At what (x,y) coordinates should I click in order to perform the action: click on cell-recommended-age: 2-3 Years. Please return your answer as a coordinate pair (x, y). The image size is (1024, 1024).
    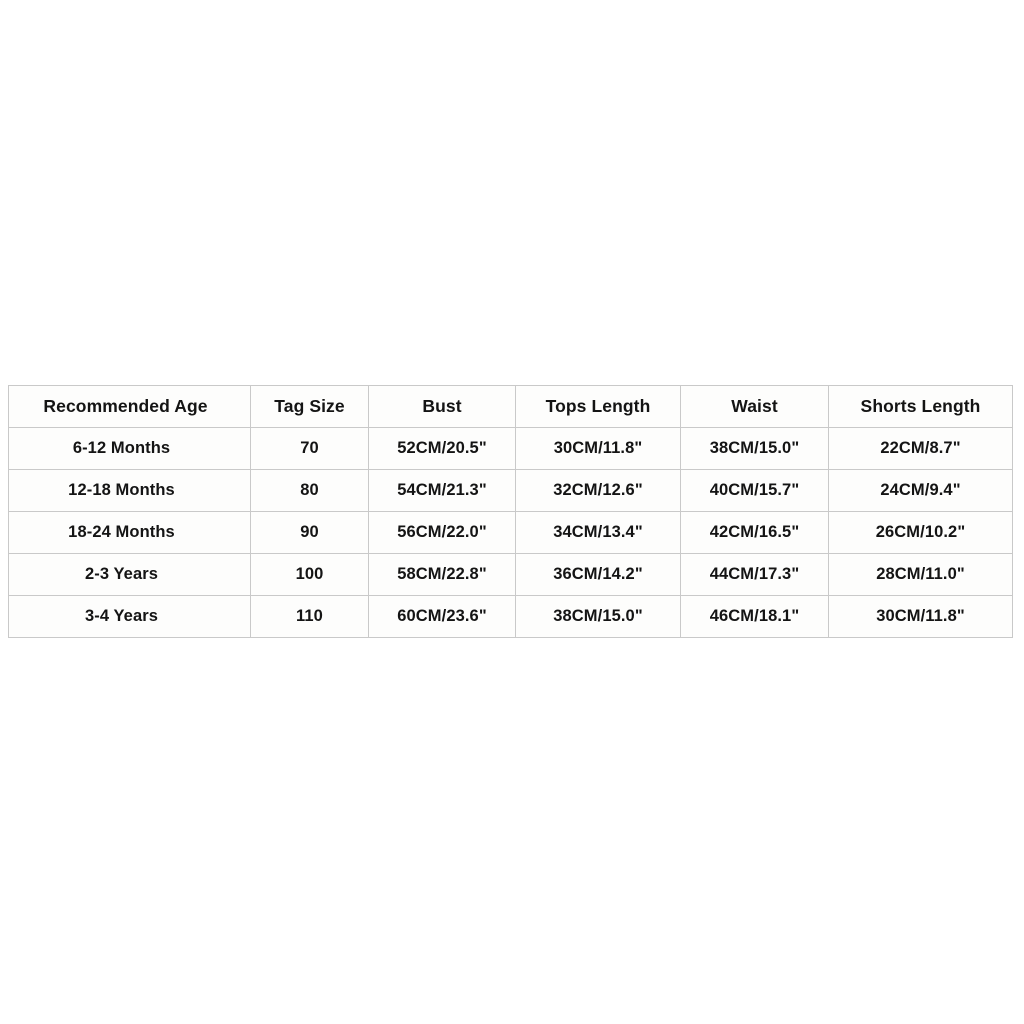
    Looking at the image, I should click on (129, 574).